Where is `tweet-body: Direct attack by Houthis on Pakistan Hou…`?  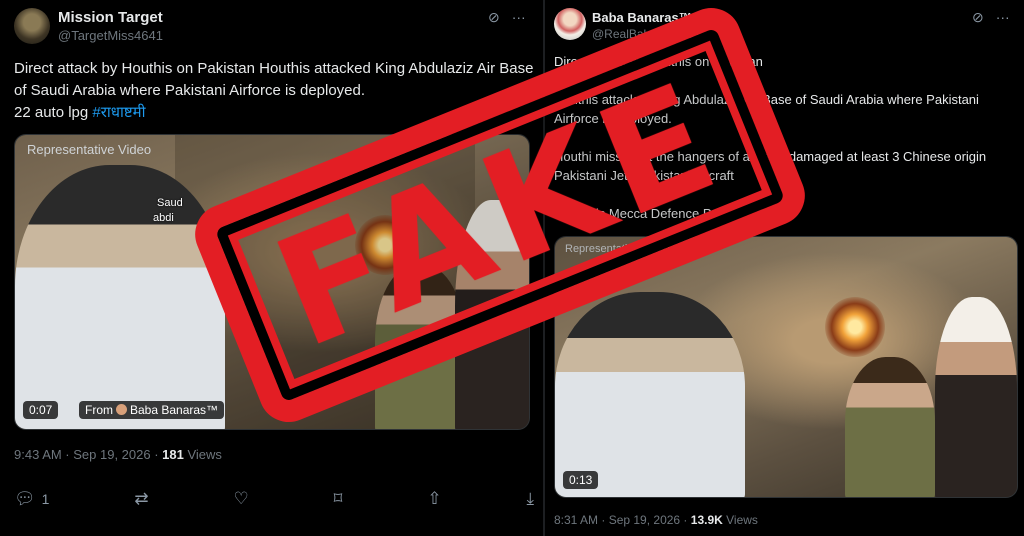
tweet-body: Direct attack by Houthis on Pakistan Hou… is located at coordinates (274, 79).